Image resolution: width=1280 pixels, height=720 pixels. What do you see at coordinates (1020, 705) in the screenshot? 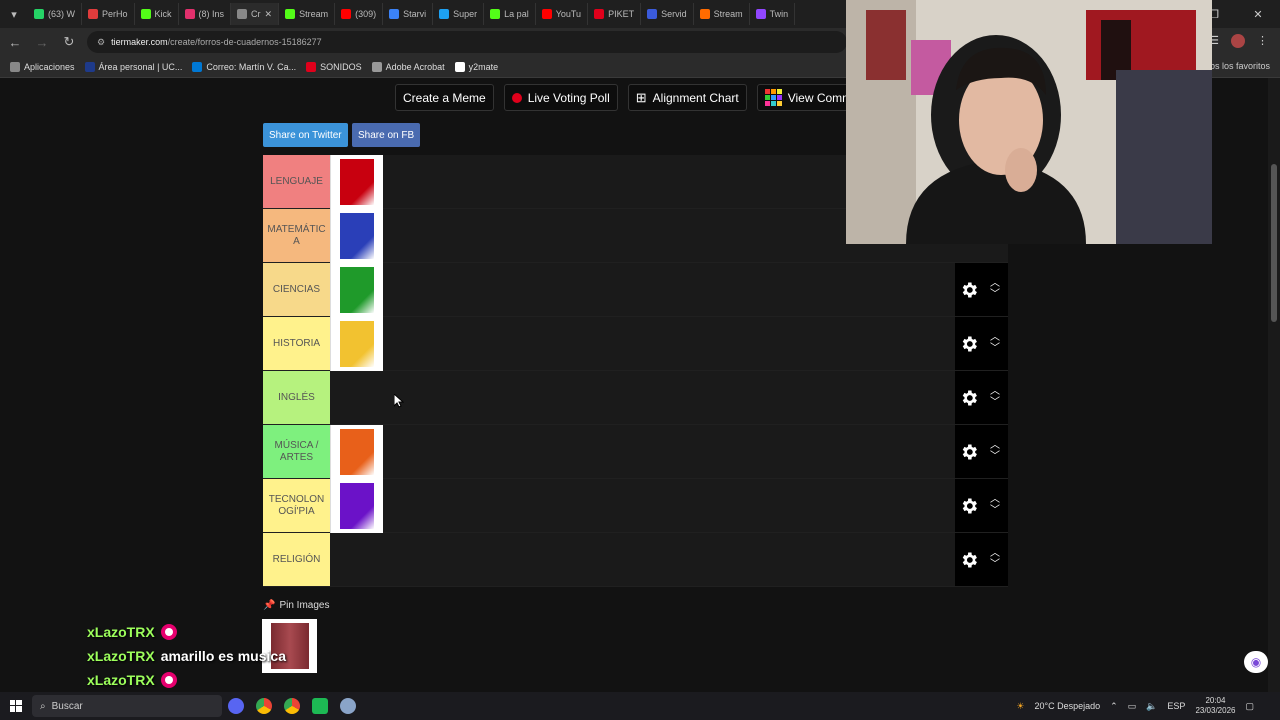
I see `weather-icon: ☀` at bounding box center [1020, 705].